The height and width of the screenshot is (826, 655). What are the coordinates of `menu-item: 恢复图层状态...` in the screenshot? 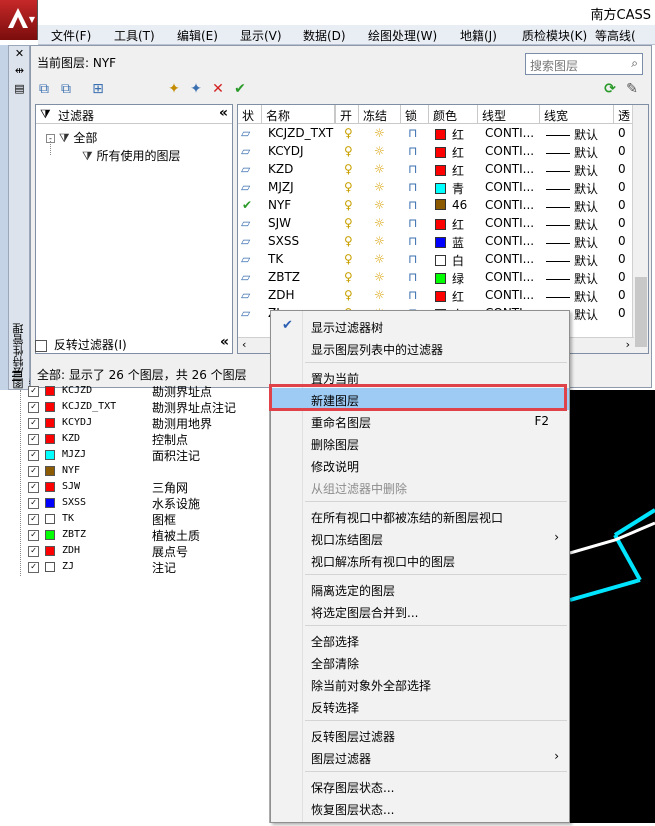 It's located at (420, 808).